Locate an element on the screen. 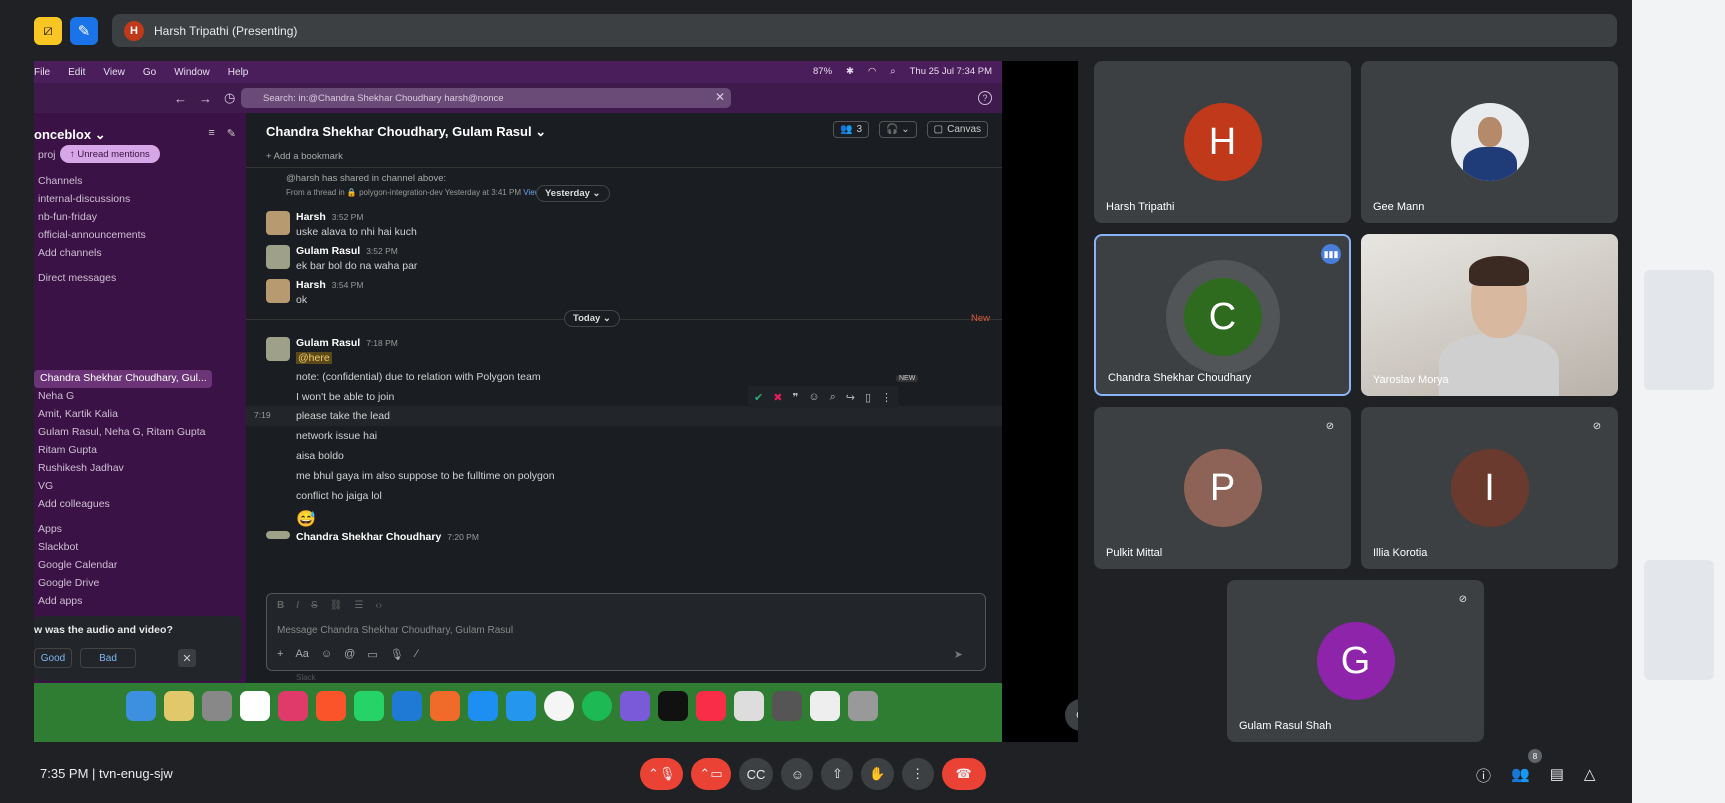 This screenshot has height=803, width=1725. message-time: 3:52 PM is located at coordinates (347, 217).